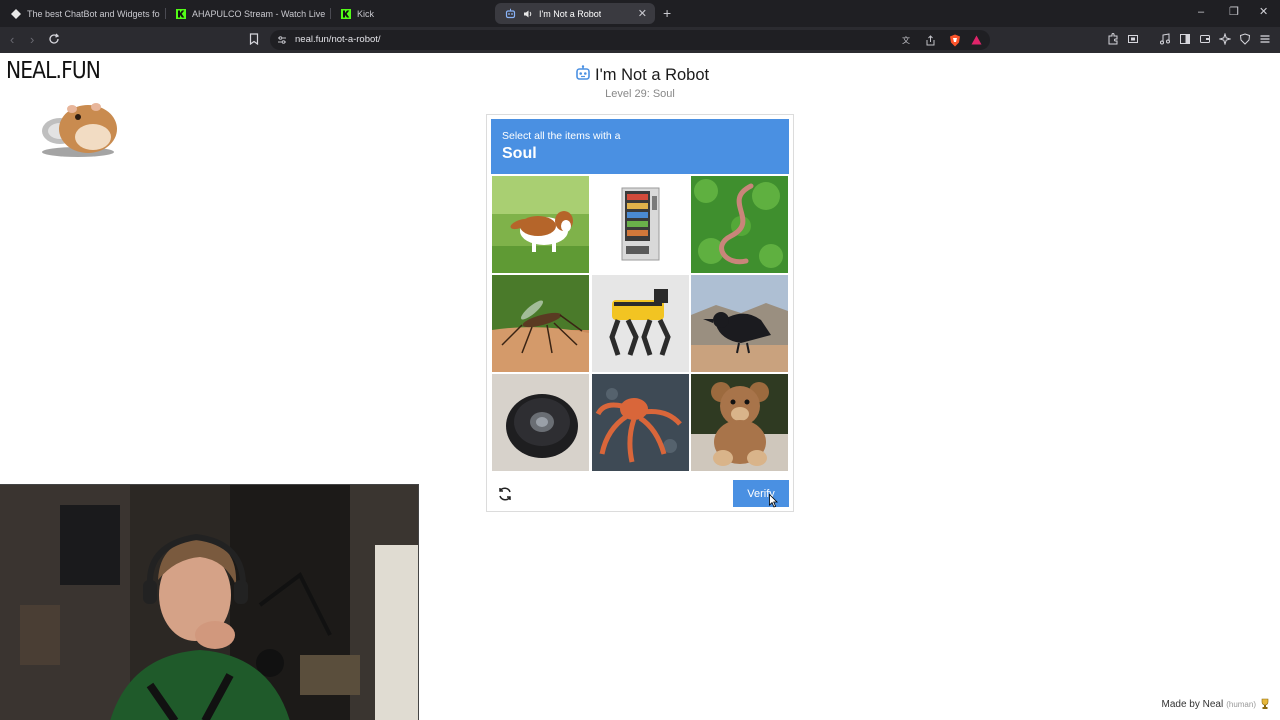 This screenshot has height=720, width=1280. I want to click on back-icon: ‹, so click(12, 39).